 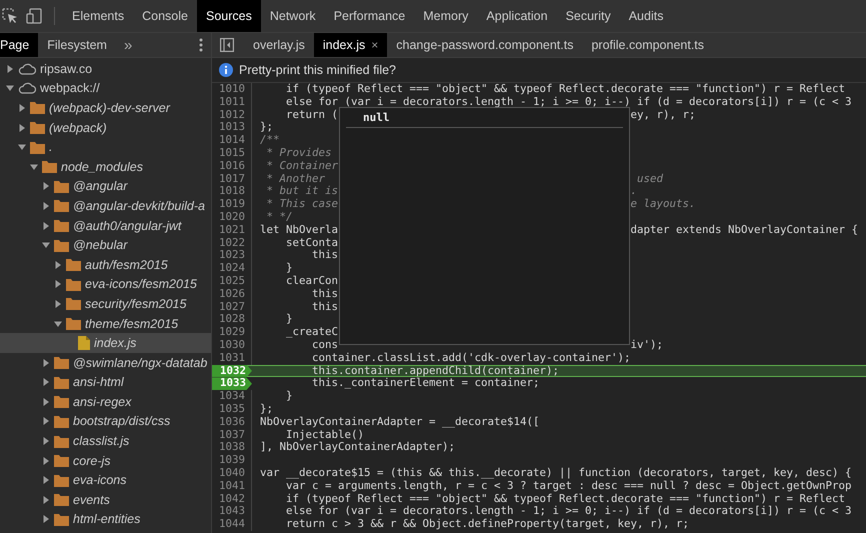 I want to click on panel-tab: Memory, so click(x=446, y=16).